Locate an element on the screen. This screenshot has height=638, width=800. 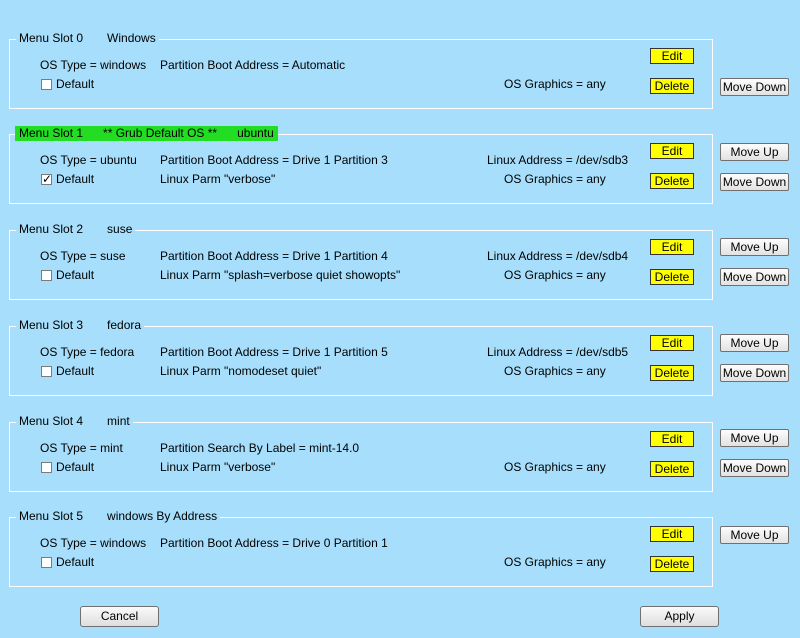
linux-address: Linux Address = /dev/sdb3 is located at coordinates (558, 160).